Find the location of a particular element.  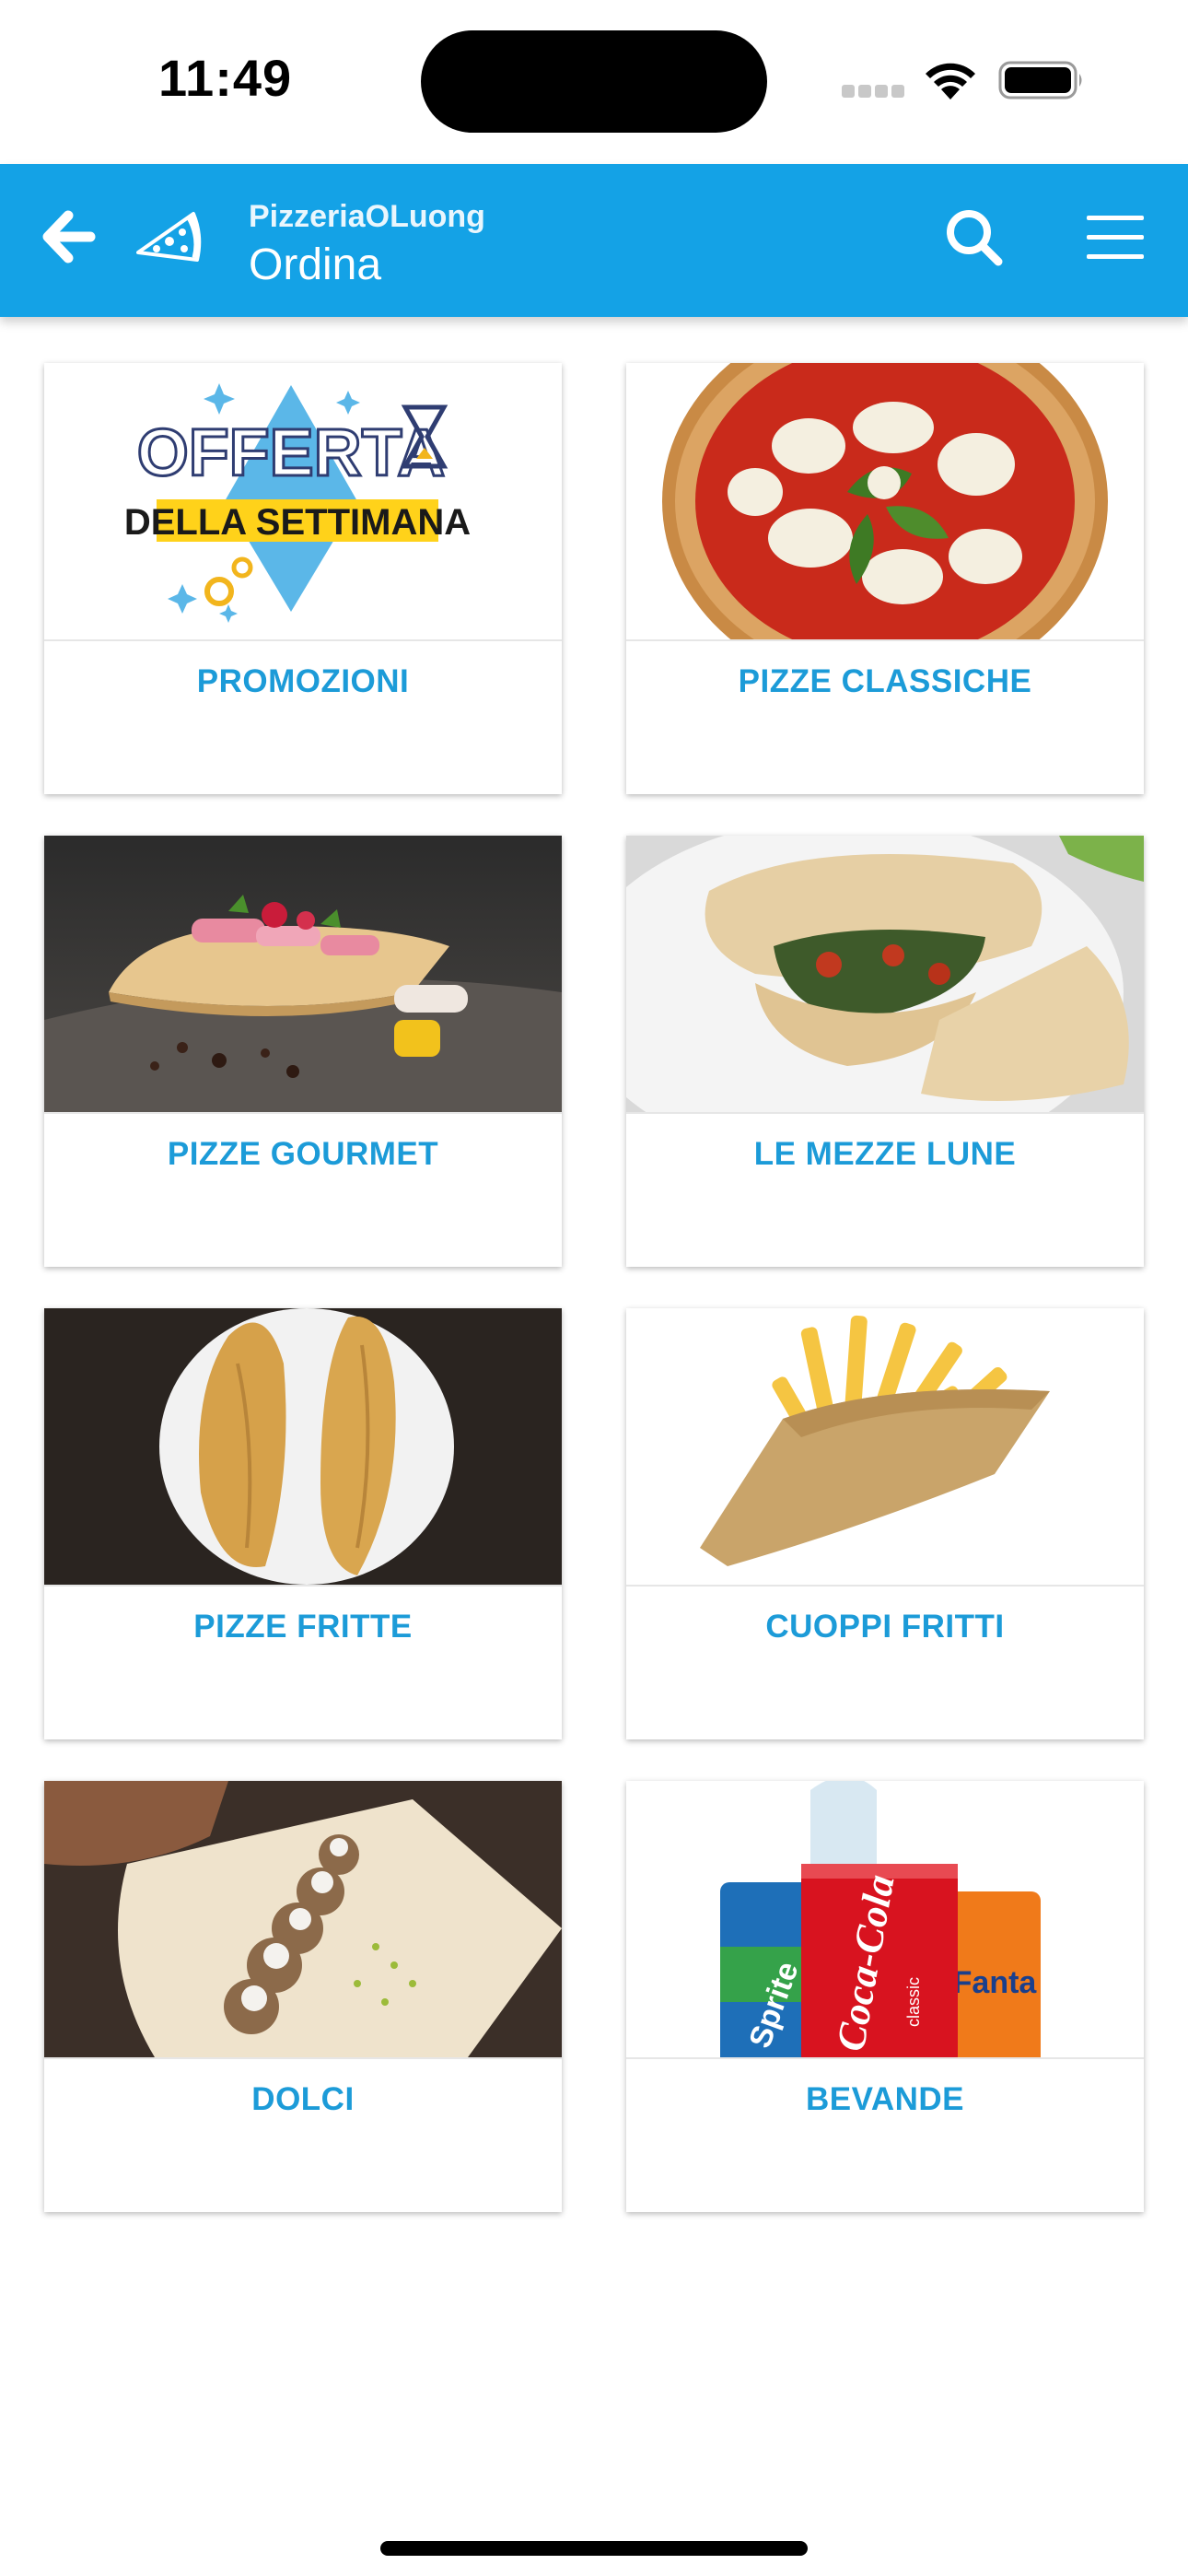

hamburger-menu-icon is located at coordinates (1115, 237).